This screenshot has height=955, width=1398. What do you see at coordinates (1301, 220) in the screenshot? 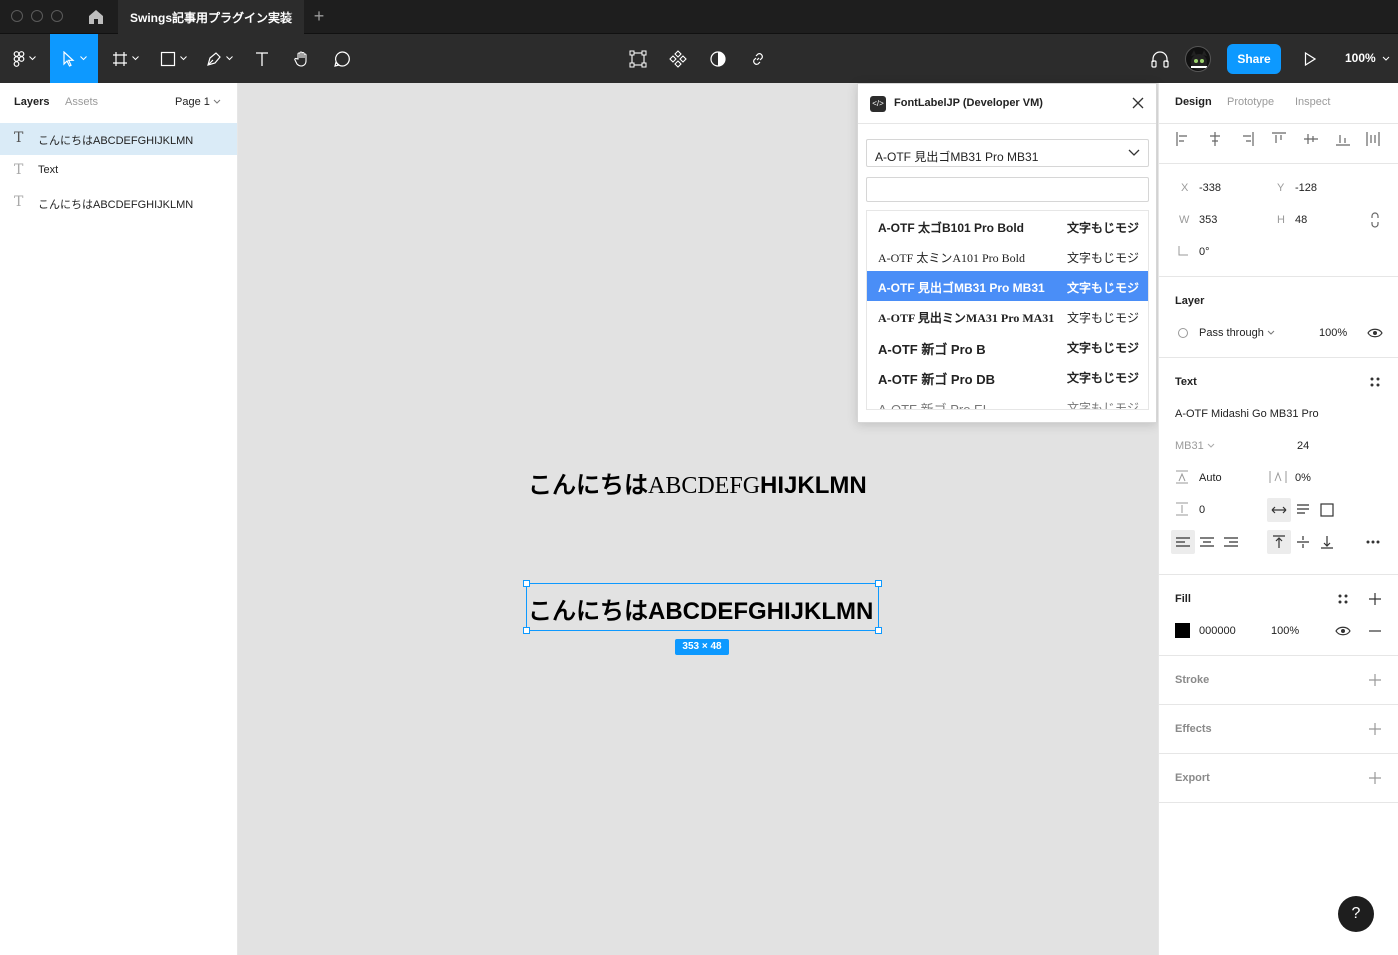
I see `h-input: 48` at bounding box center [1301, 220].